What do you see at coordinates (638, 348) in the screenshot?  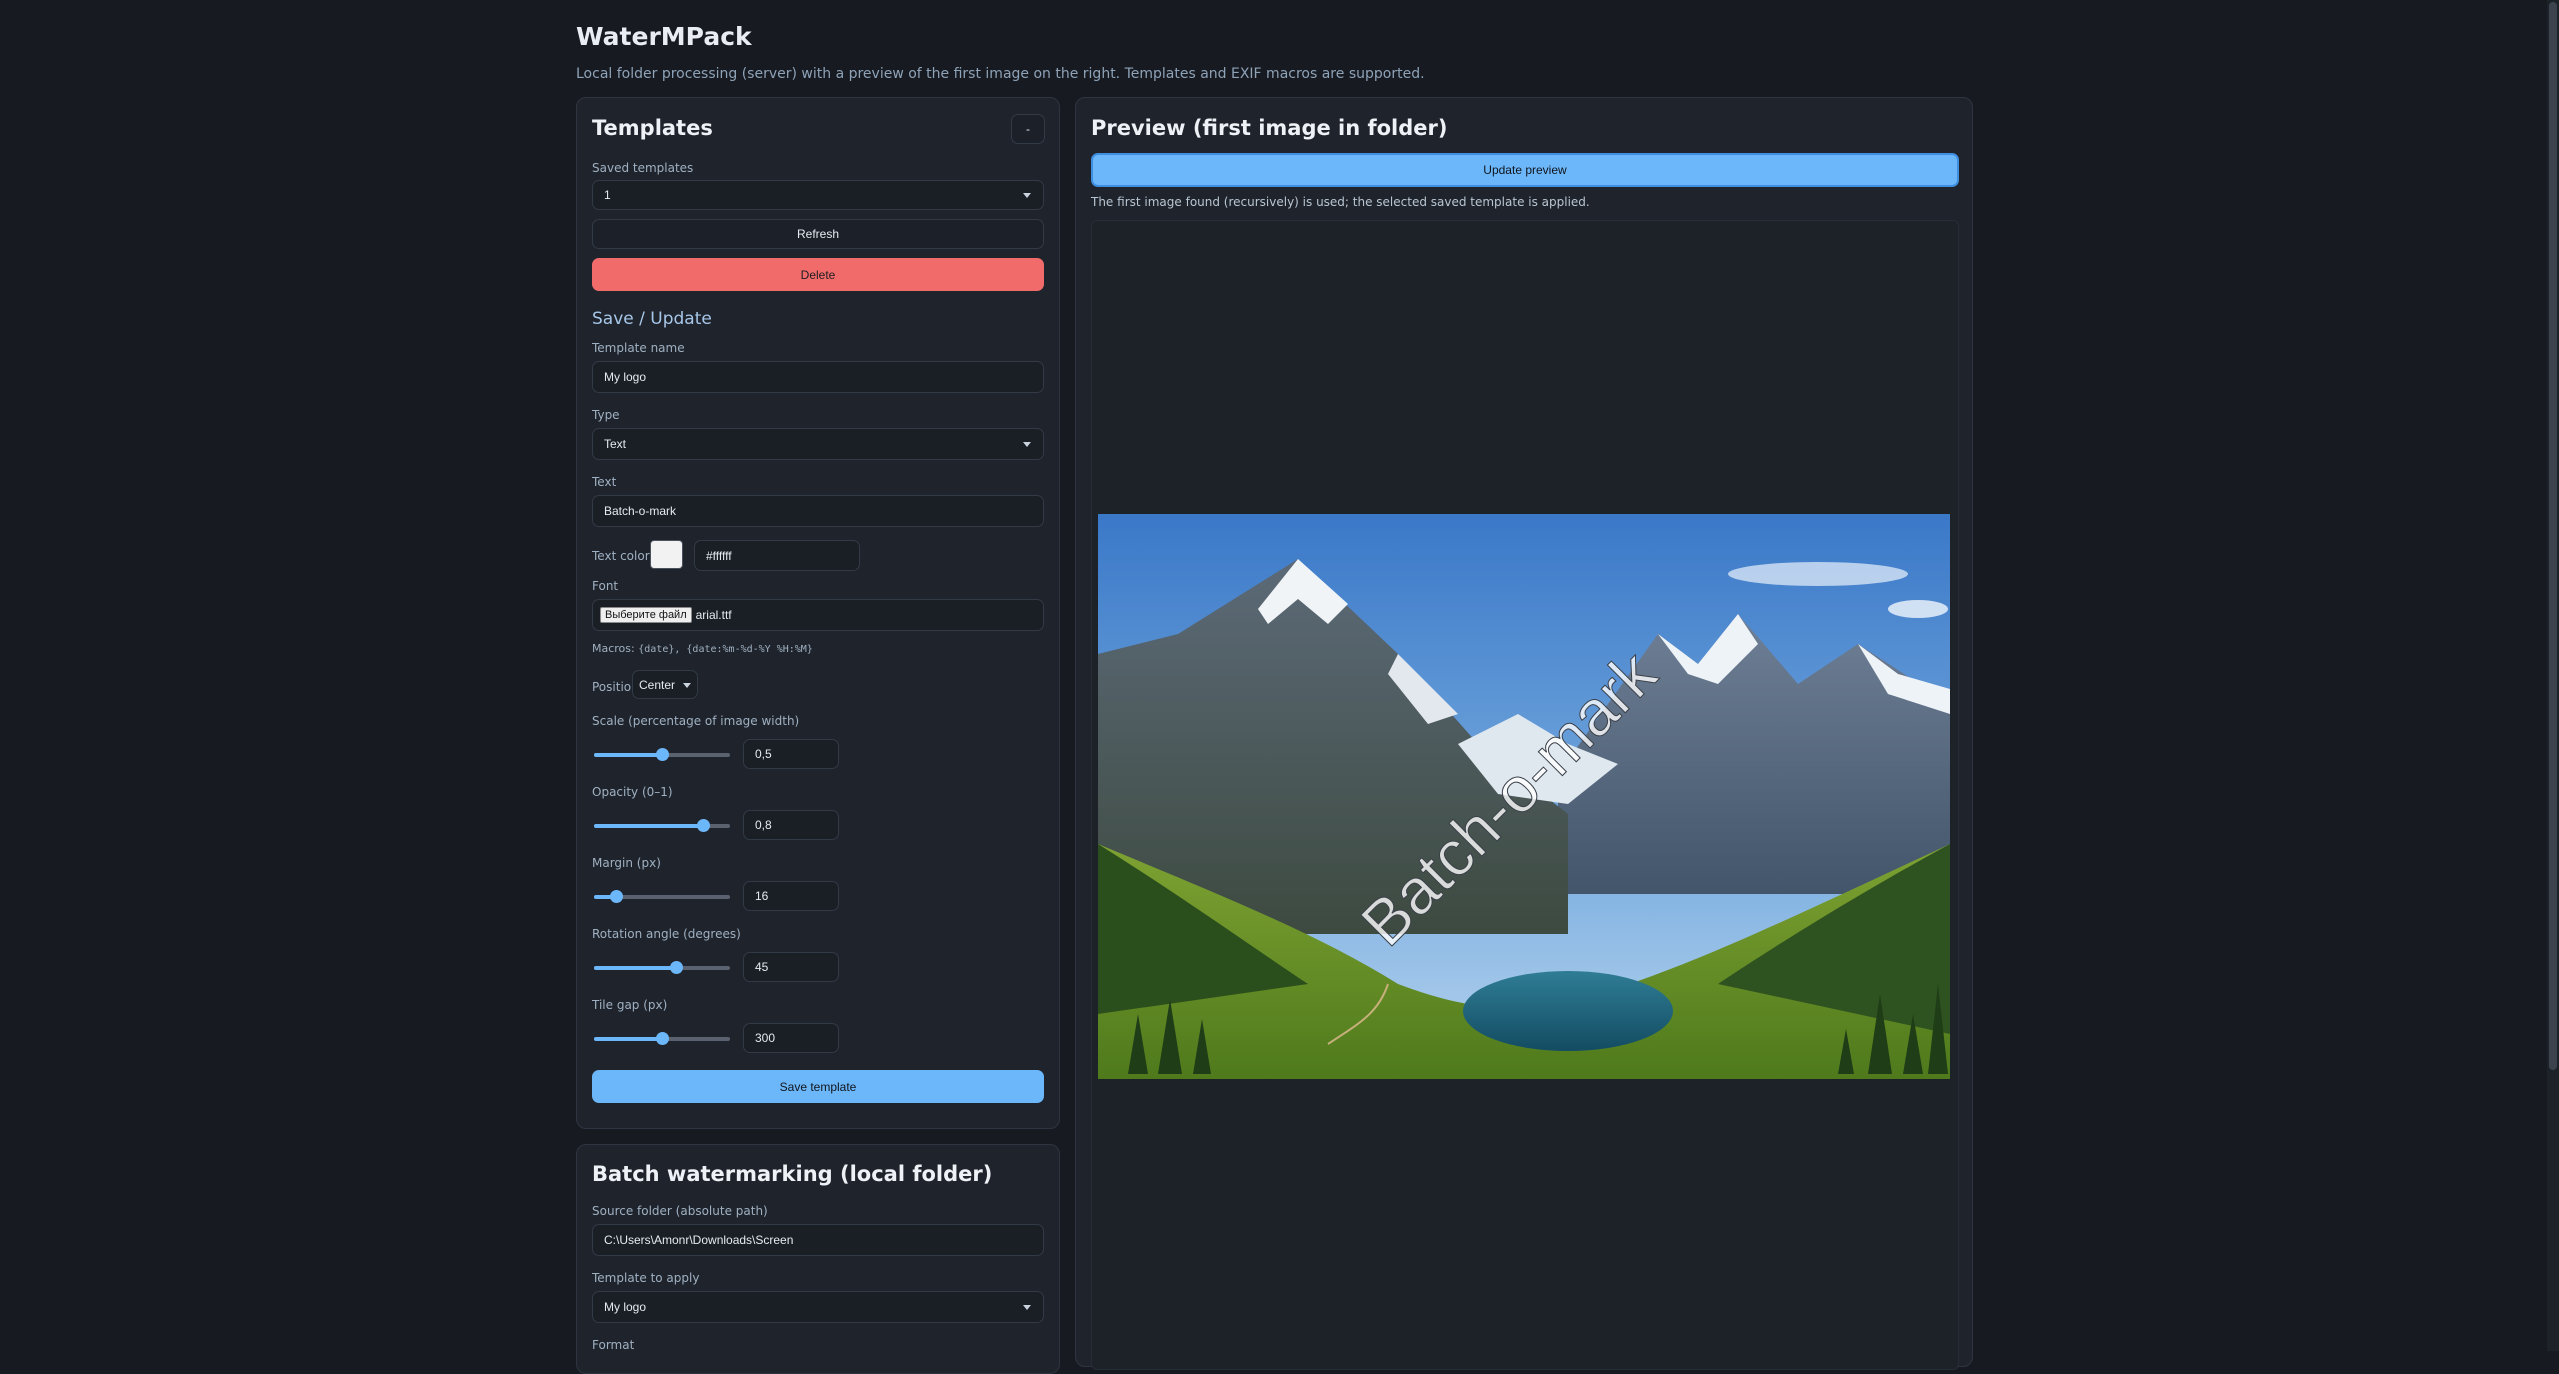 I see `template-name-label: Template name` at bounding box center [638, 348].